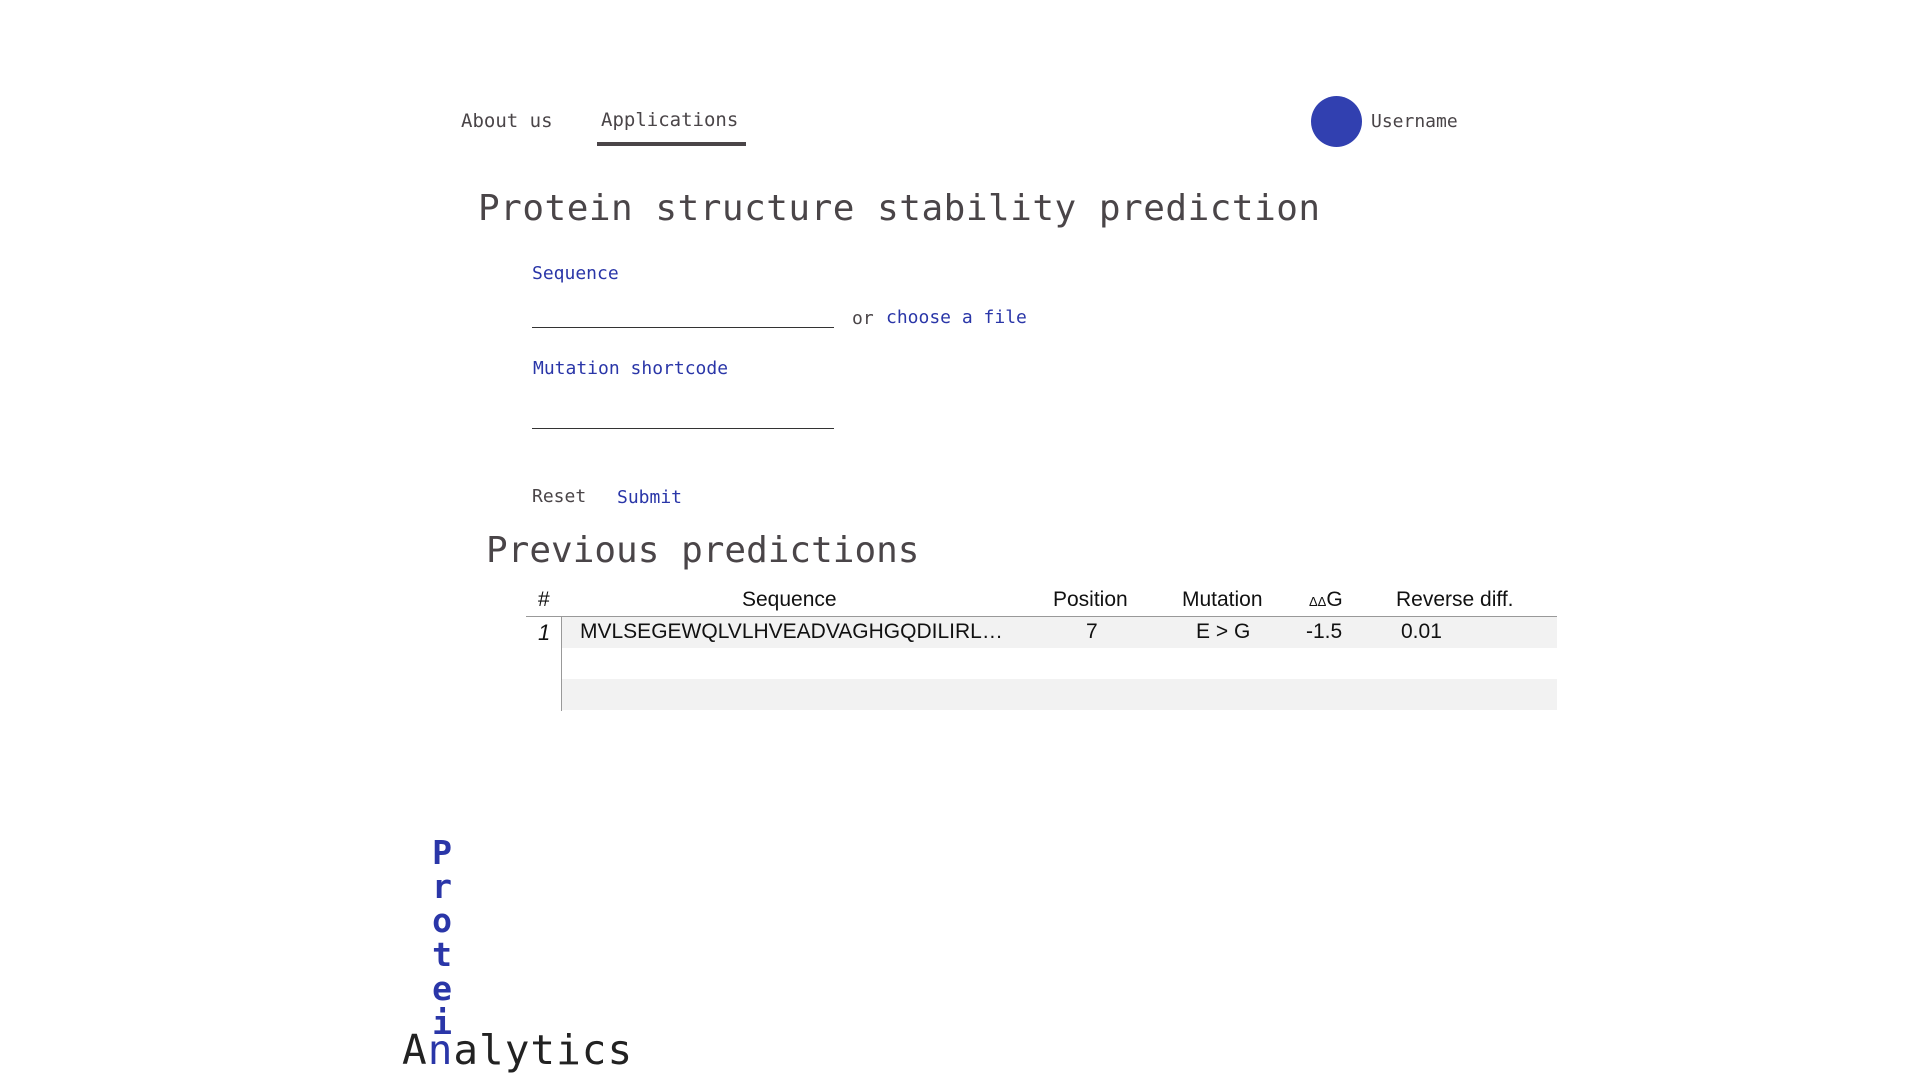 This screenshot has height=1080, width=1920. I want to click on column-header-num: #, so click(544, 599).